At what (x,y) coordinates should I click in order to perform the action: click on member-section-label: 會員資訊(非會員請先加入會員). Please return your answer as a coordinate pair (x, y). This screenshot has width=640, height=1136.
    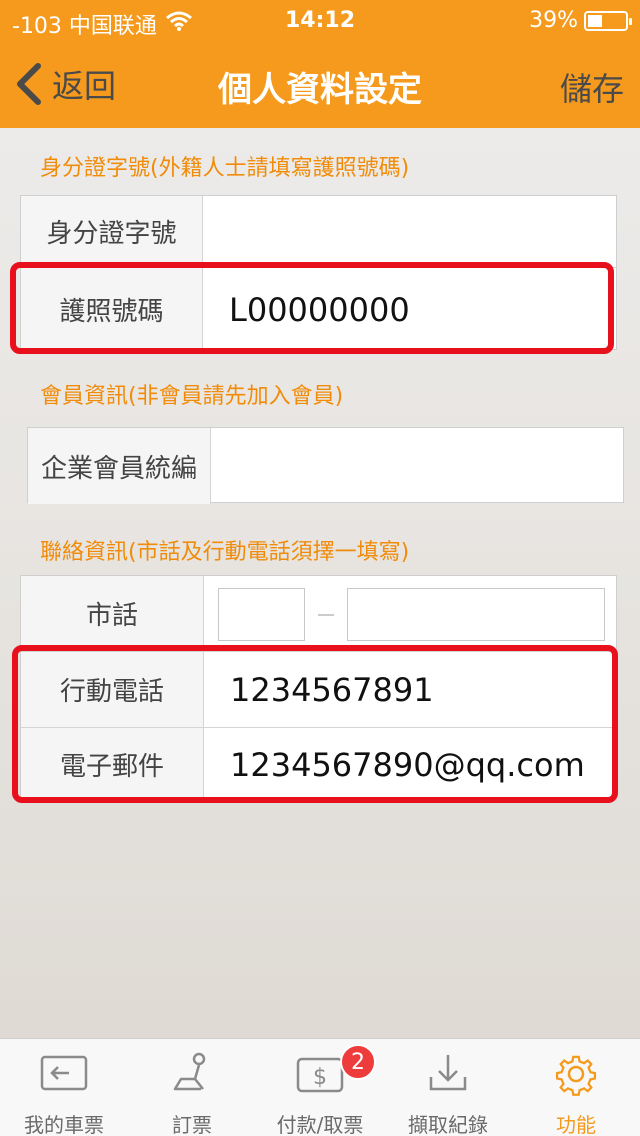
    Looking at the image, I should click on (192, 396).